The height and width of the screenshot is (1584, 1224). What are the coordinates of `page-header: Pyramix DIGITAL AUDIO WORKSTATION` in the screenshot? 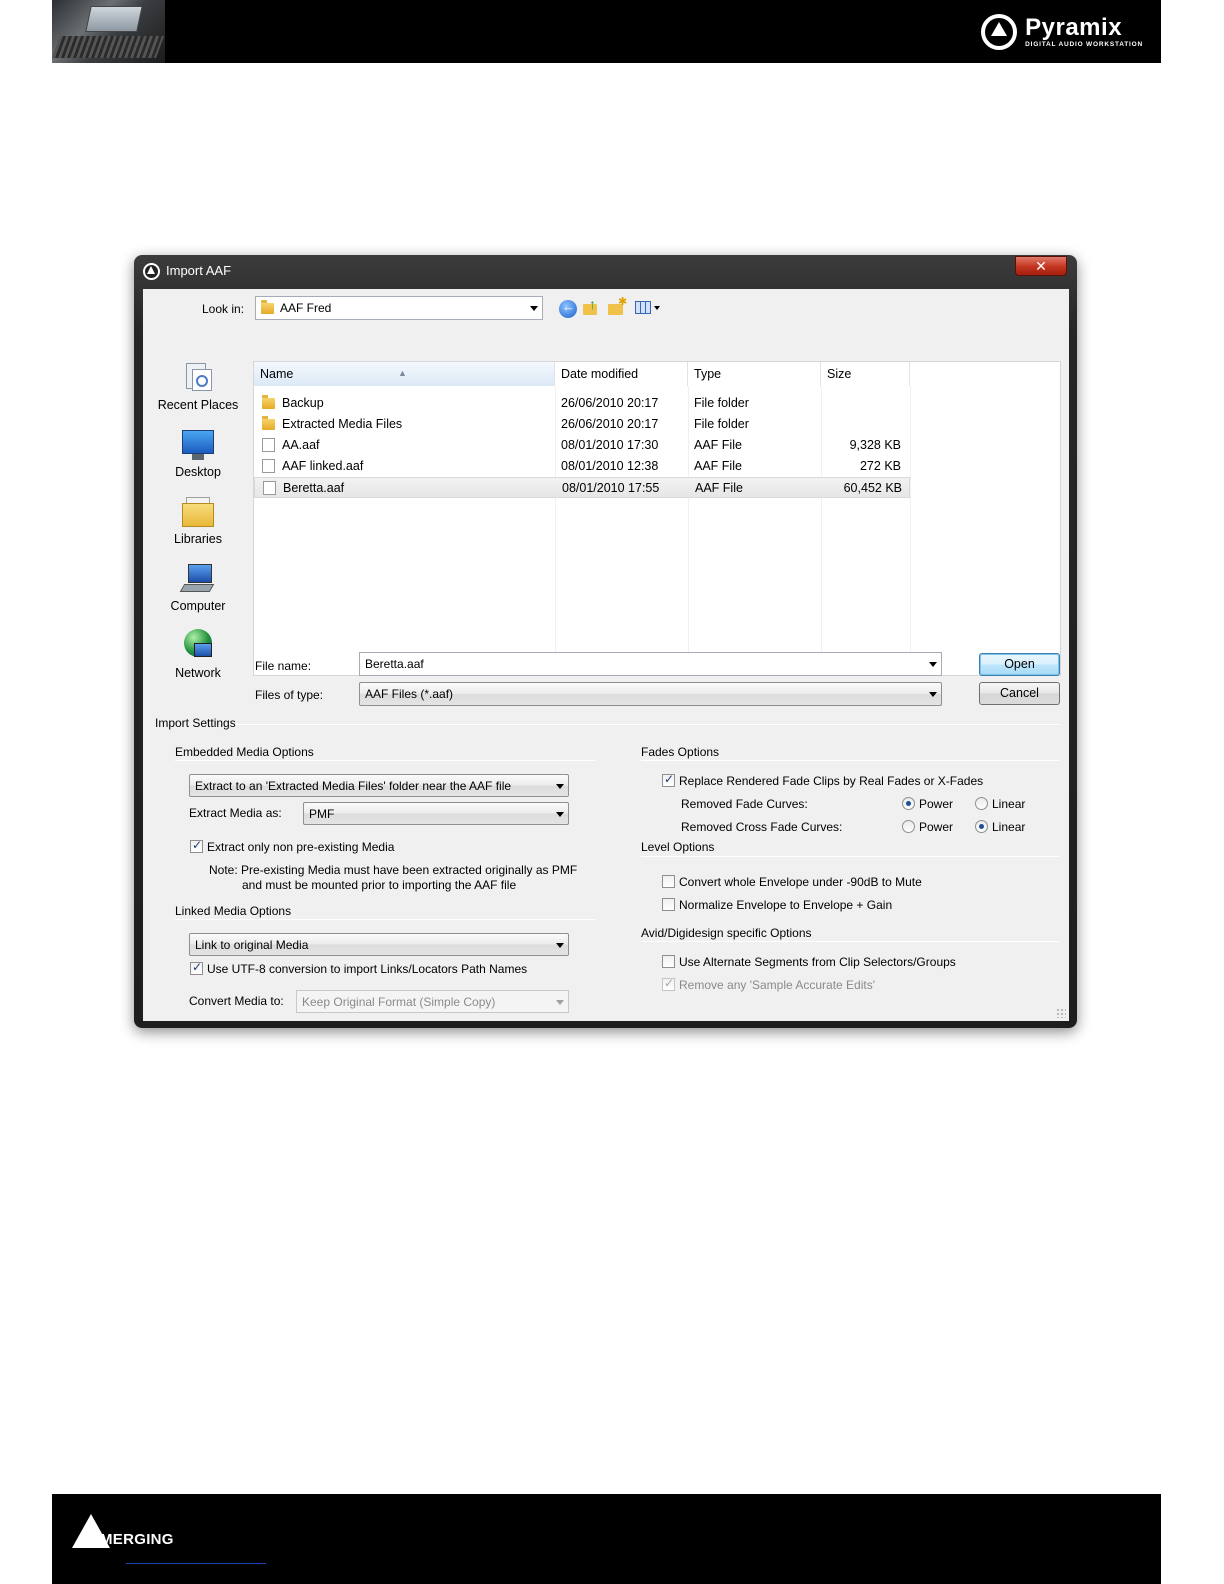 It's located at (606, 31).